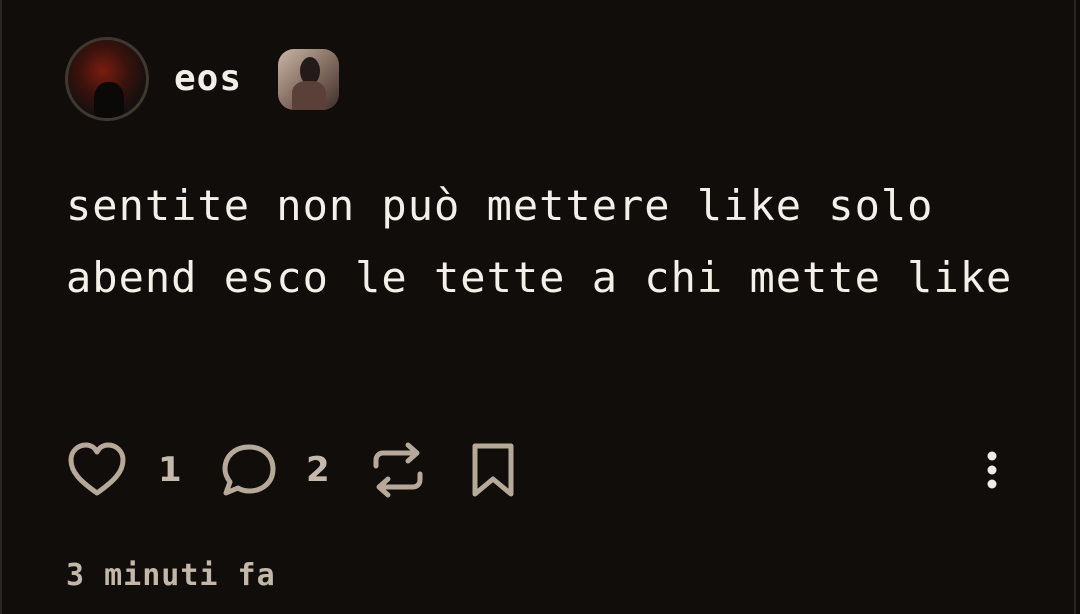 The width and height of the screenshot is (1080, 614). What do you see at coordinates (249, 470) in the screenshot?
I see `comment-icon` at bounding box center [249, 470].